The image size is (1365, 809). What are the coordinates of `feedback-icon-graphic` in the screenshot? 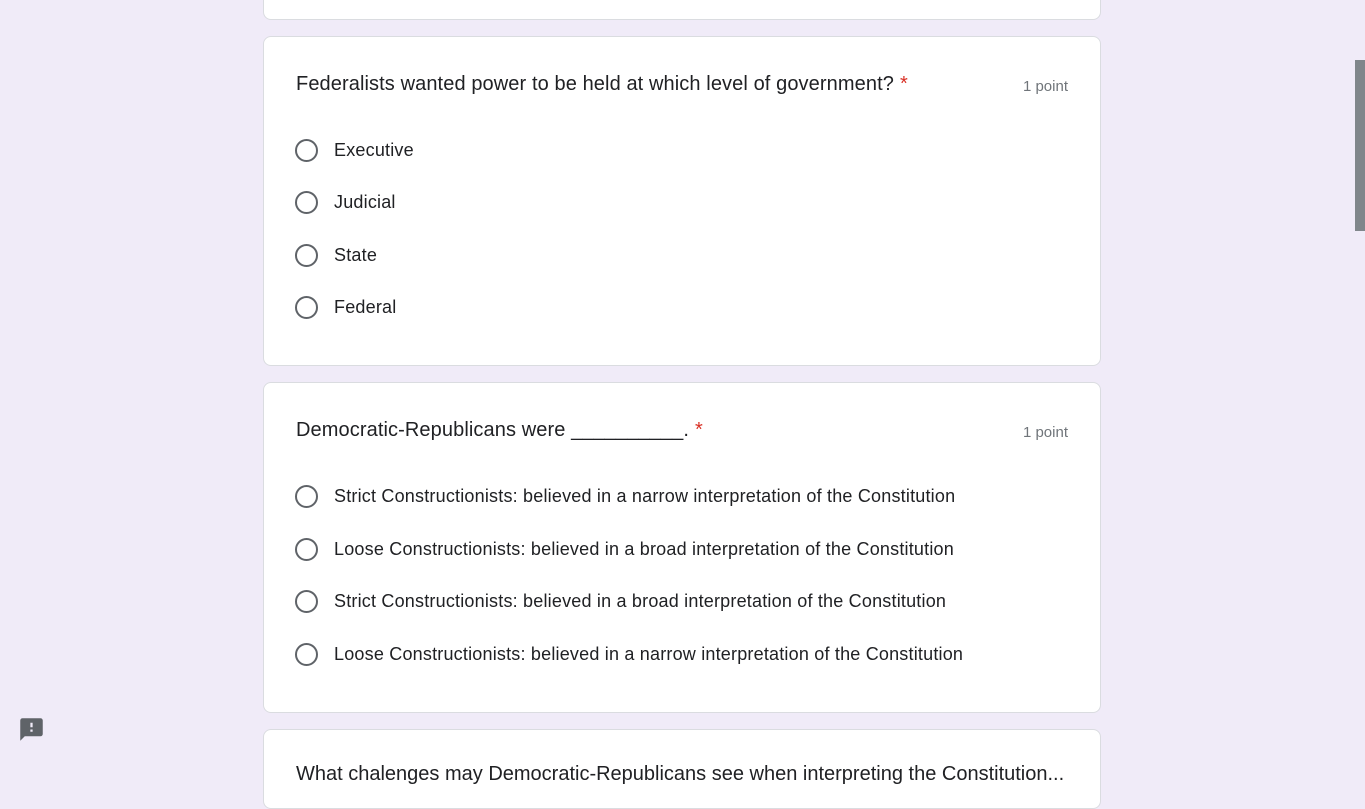 It's located at (31, 729).